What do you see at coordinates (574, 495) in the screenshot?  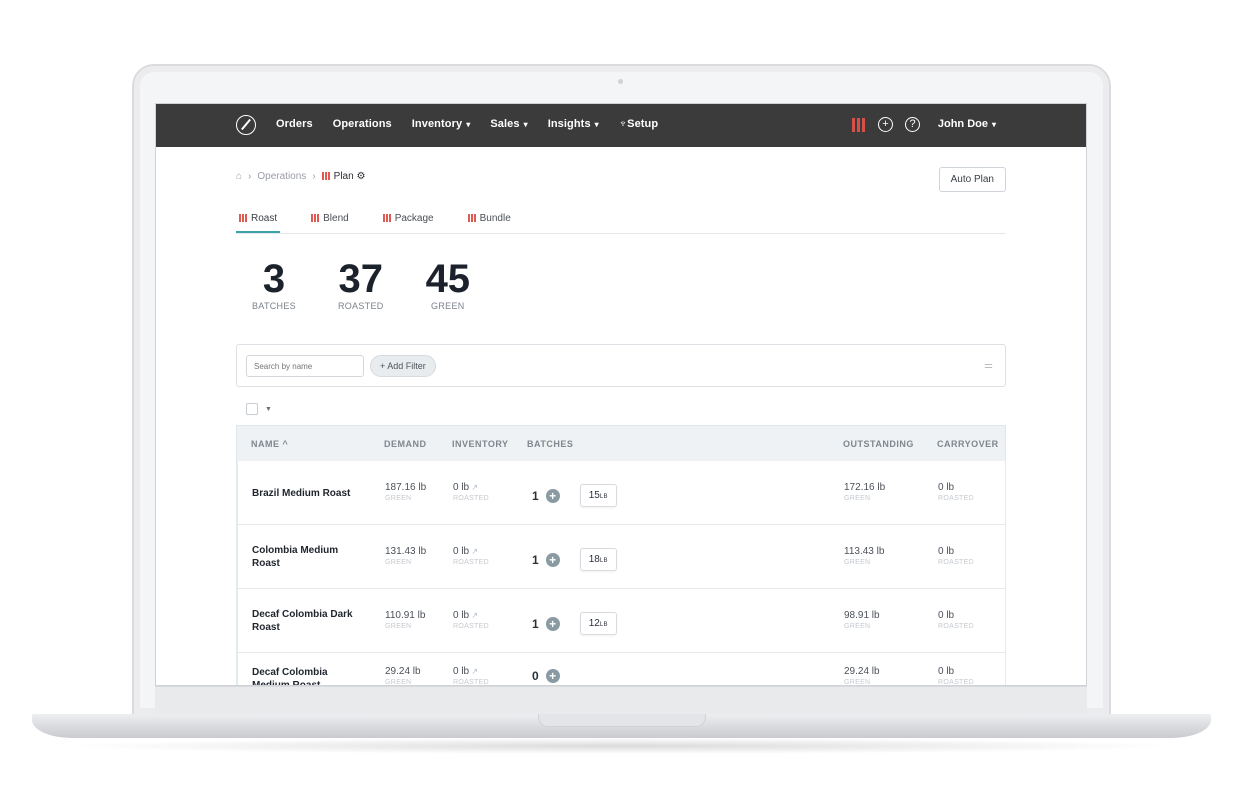 I see `batches-cell: 1 + 15LB` at bounding box center [574, 495].